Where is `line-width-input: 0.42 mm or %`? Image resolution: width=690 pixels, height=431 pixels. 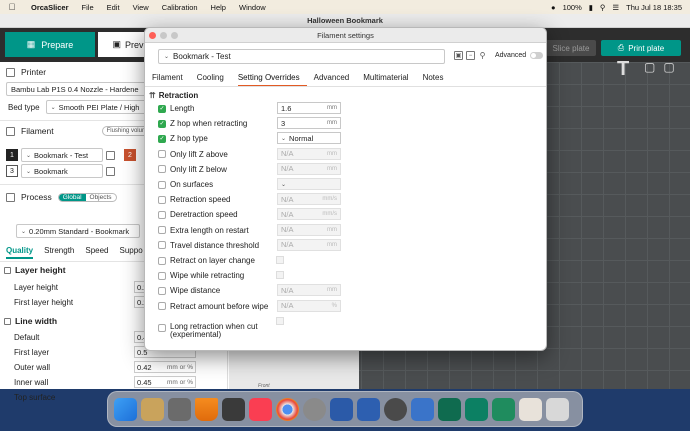 line-width-input: 0.42 mm or % is located at coordinates (165, 367).